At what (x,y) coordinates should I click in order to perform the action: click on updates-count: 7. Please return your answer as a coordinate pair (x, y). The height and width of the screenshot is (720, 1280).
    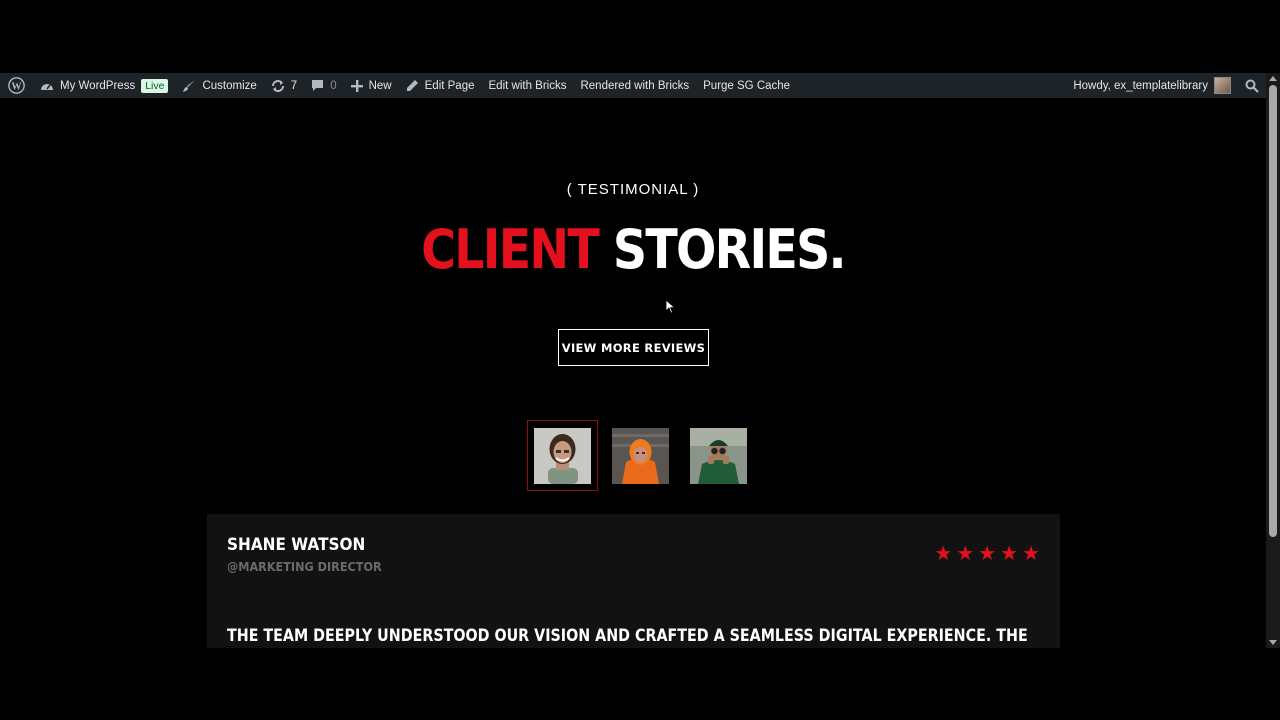
    Looking at the image, I should click on (294, 85).